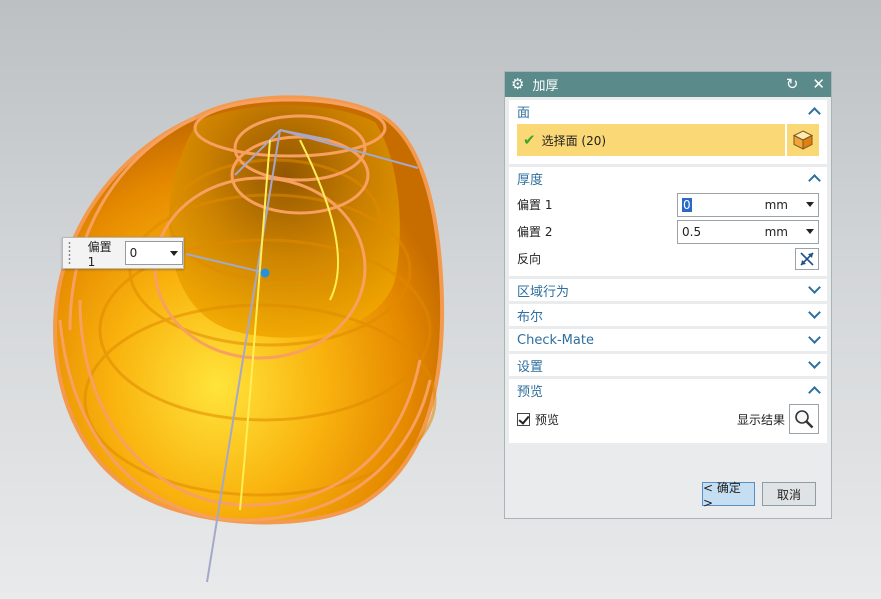  I want to click on check-icon: ✔, so click(529, 140).